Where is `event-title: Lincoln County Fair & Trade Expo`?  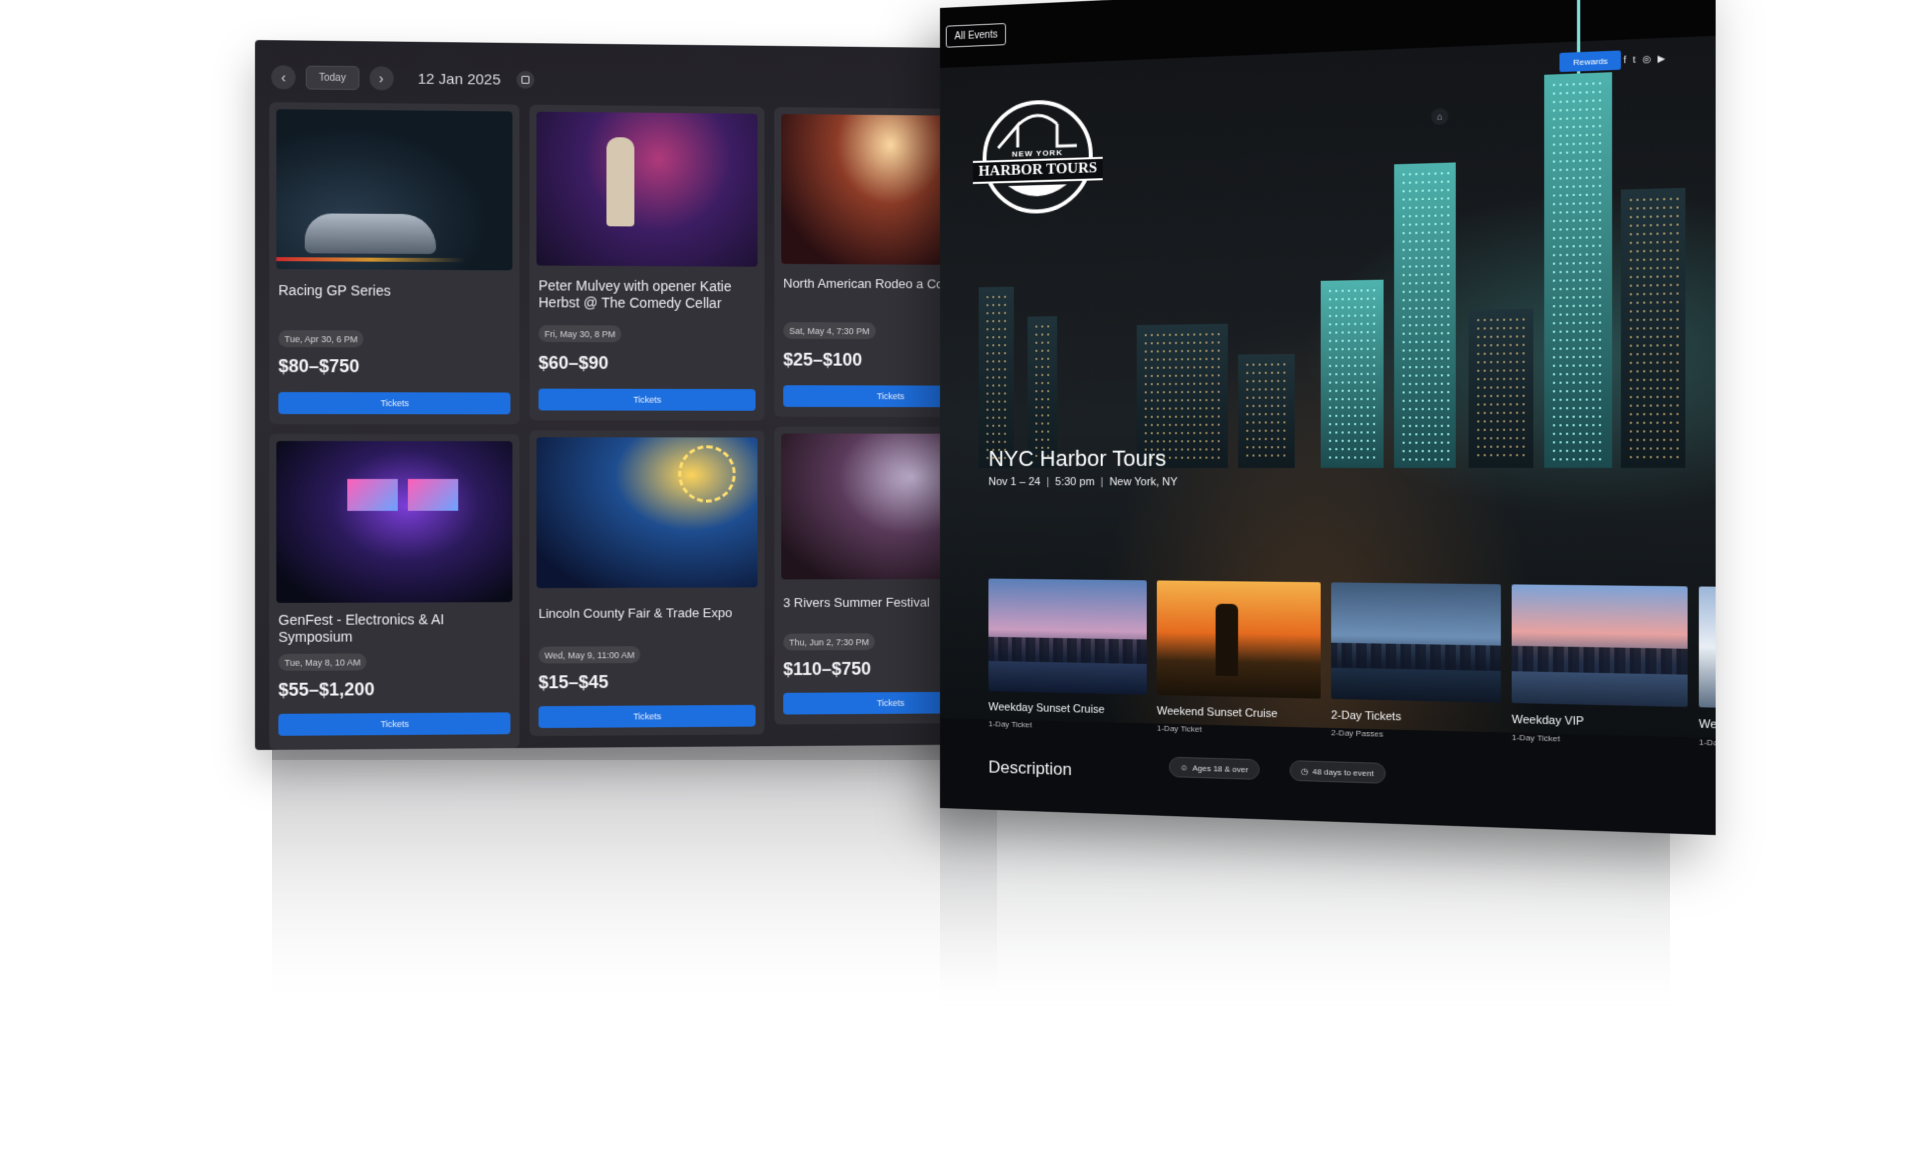
event-title: Lincoln County Fair & Trade Expo is located at coordinates (635, 613).